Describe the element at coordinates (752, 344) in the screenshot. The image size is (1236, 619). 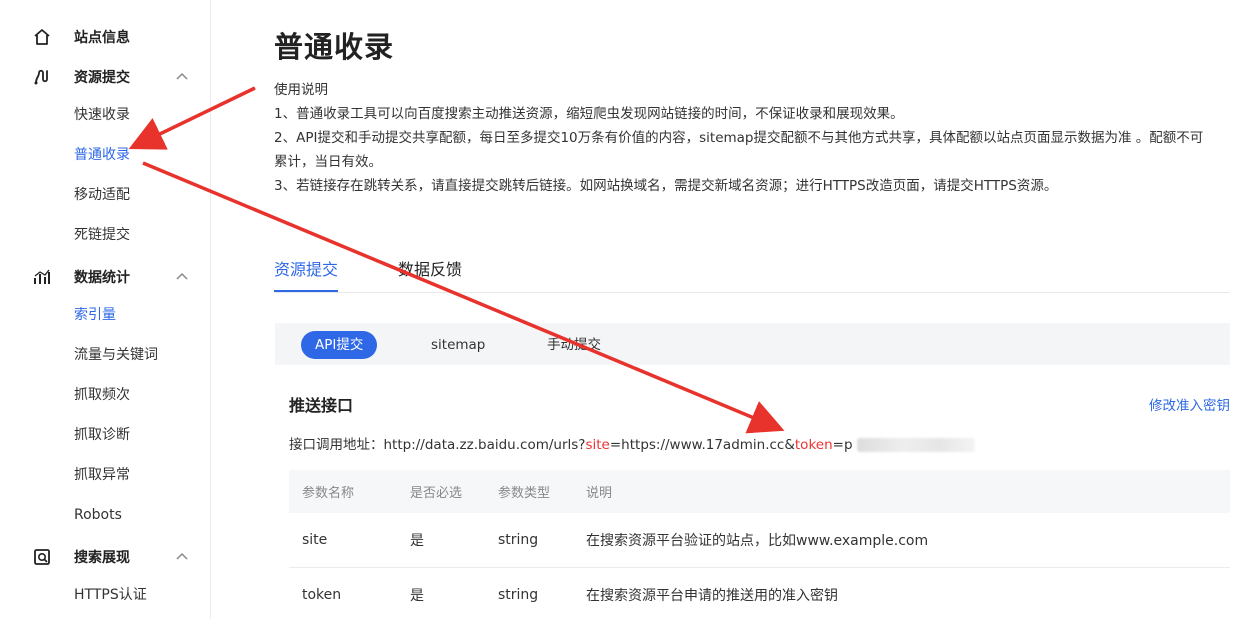
I see `submit-method-tabs: API提交 sitemap 手动提交` at that location.